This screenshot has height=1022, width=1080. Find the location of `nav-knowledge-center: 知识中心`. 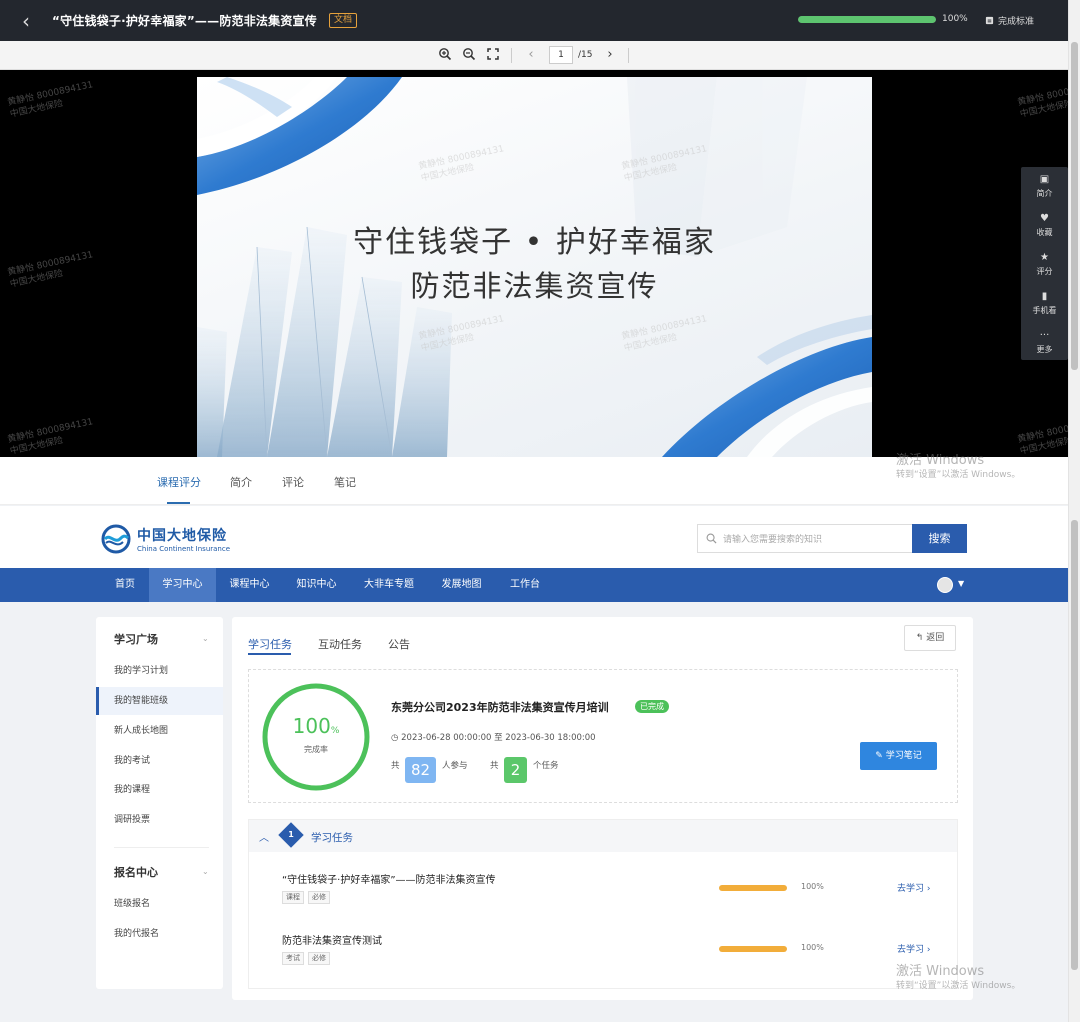

nav-knowledge-center: 知识中心 is located at coordinates (316, 585).